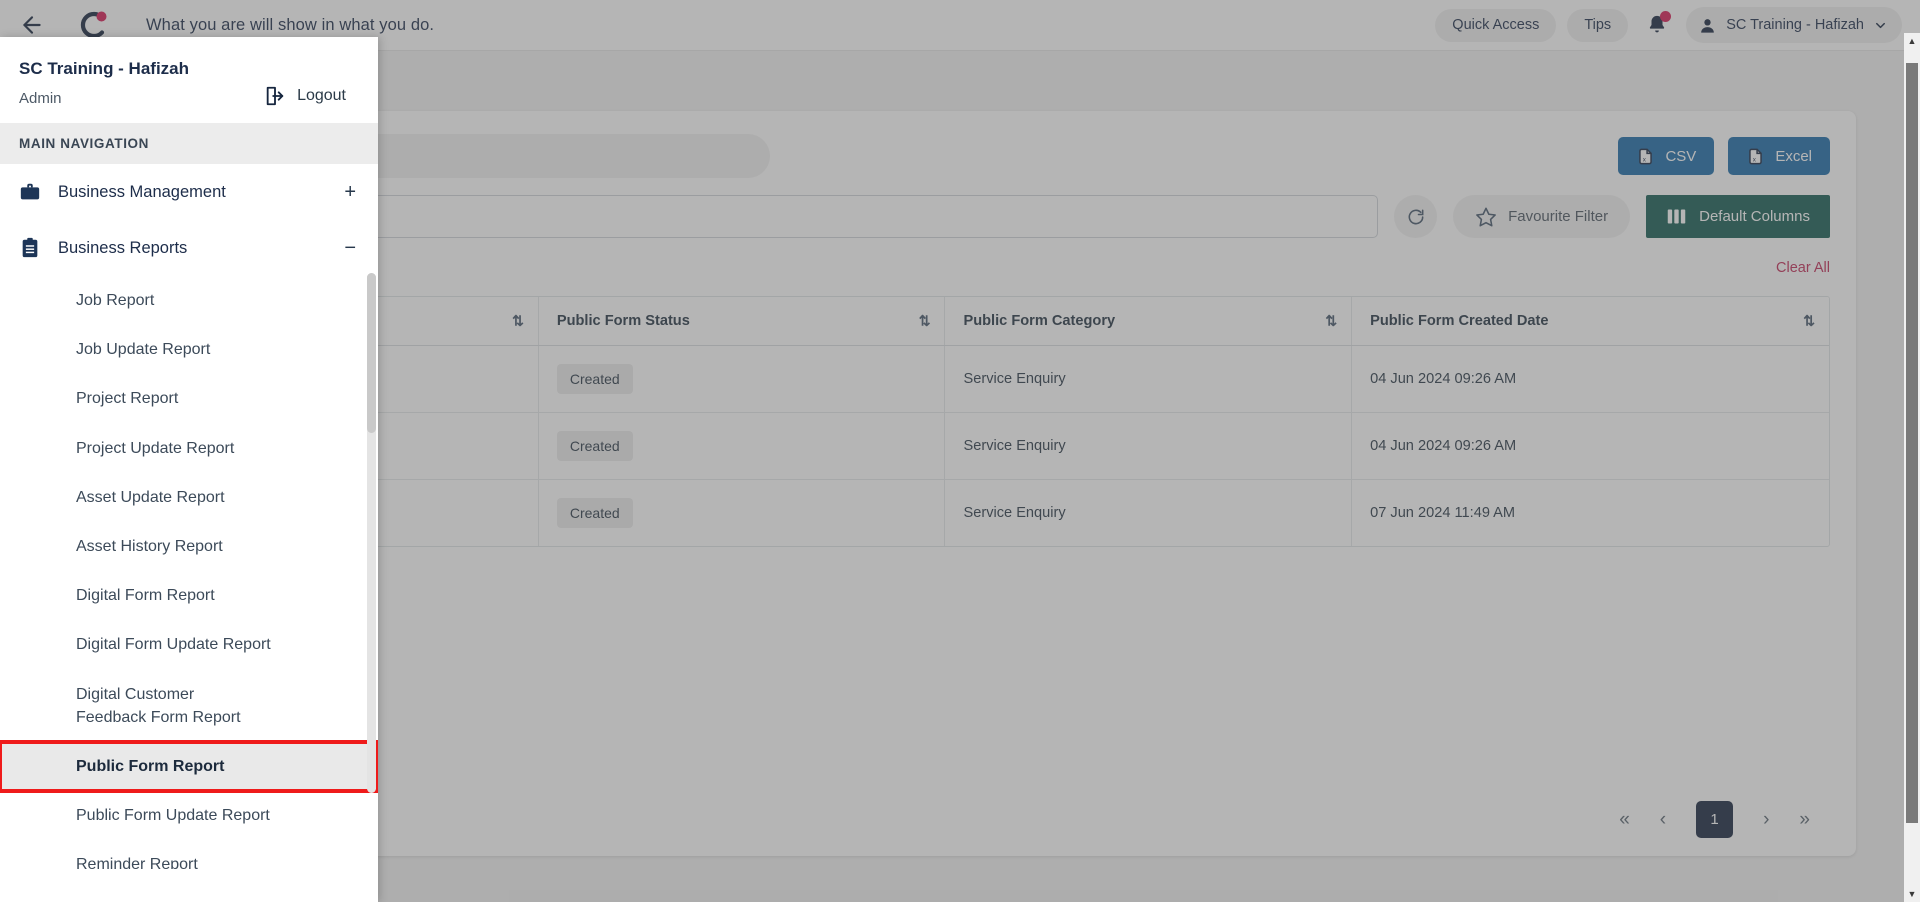  I want to click on sidebar-item-digital-form-report: Digital Form Report, so click(189, 595).